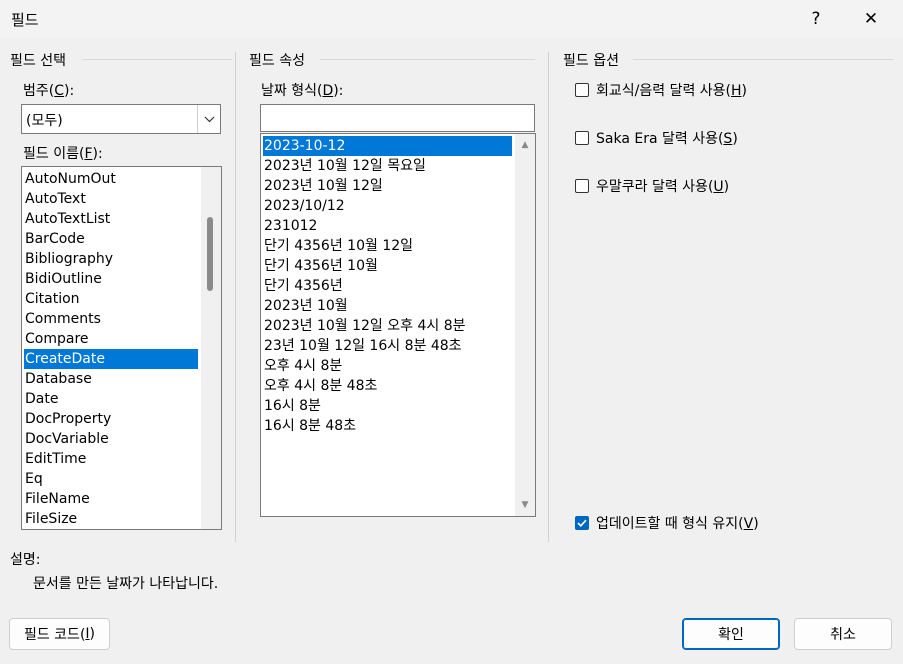  What do you see at coordinates (387, 286) in the screenshot?
I see `list-item: 단기 4356년` at bounding box center [387, 286].